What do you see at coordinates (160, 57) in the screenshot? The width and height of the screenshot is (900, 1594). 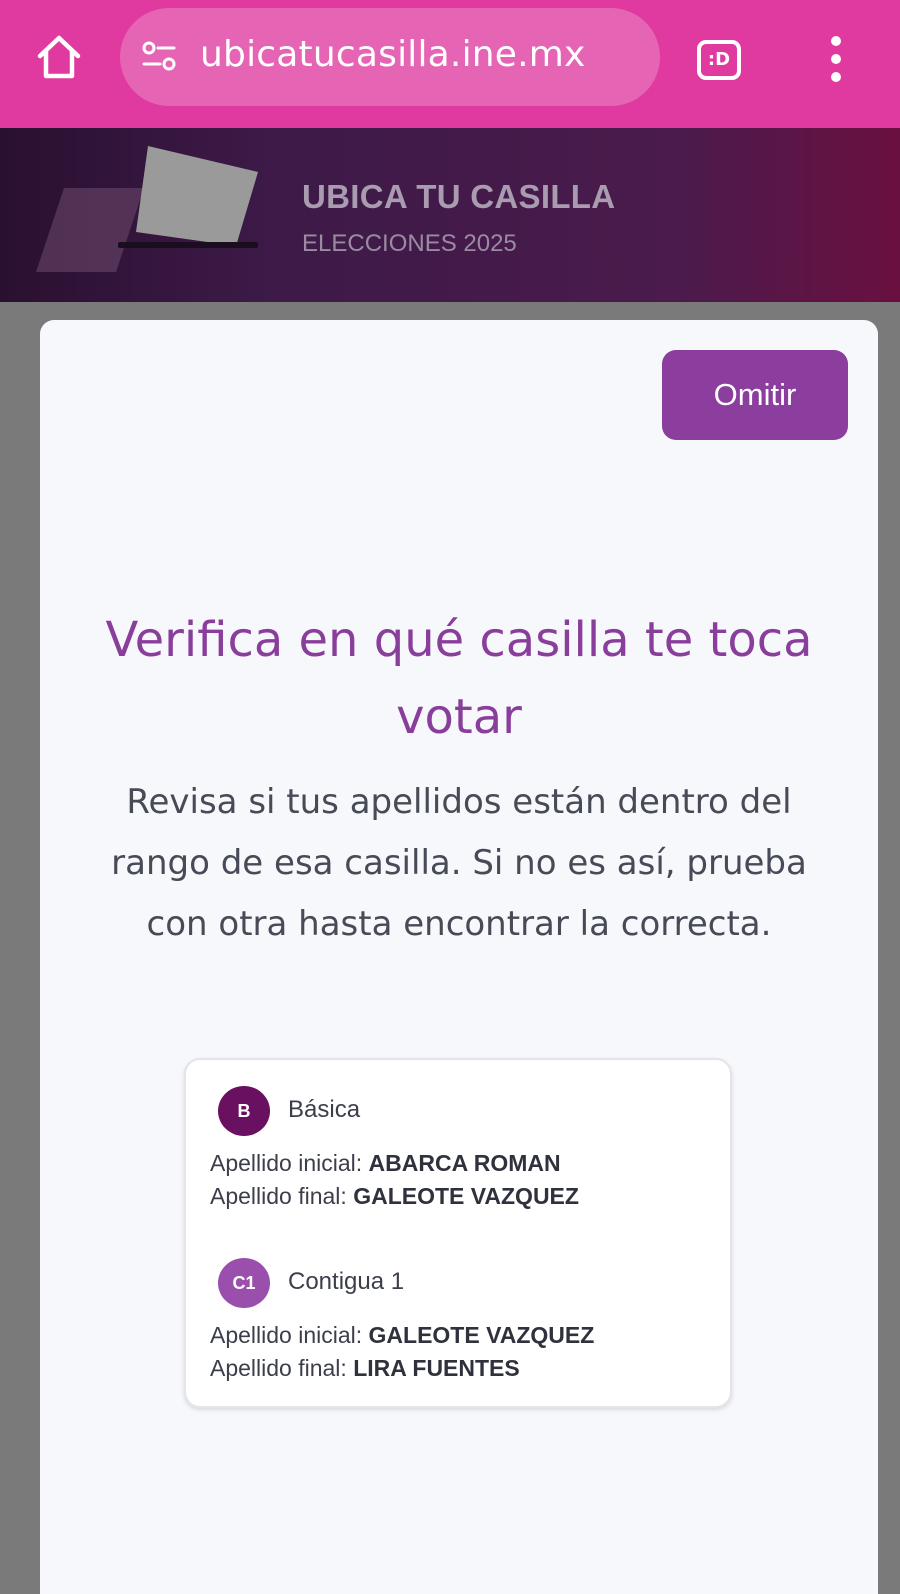 I see `site-settings-icon` at bounding box center [160, 57].